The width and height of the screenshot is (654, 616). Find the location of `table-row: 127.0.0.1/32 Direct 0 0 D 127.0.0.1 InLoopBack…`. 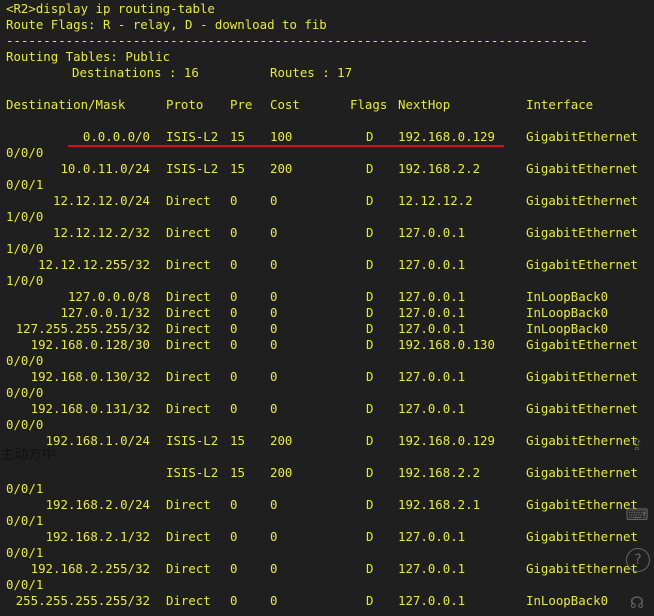

table-row: 127.0.0.1/32 Direct 0 0 D 127.0.0.1 InLoopBack… is located at coordinates (330, 313).